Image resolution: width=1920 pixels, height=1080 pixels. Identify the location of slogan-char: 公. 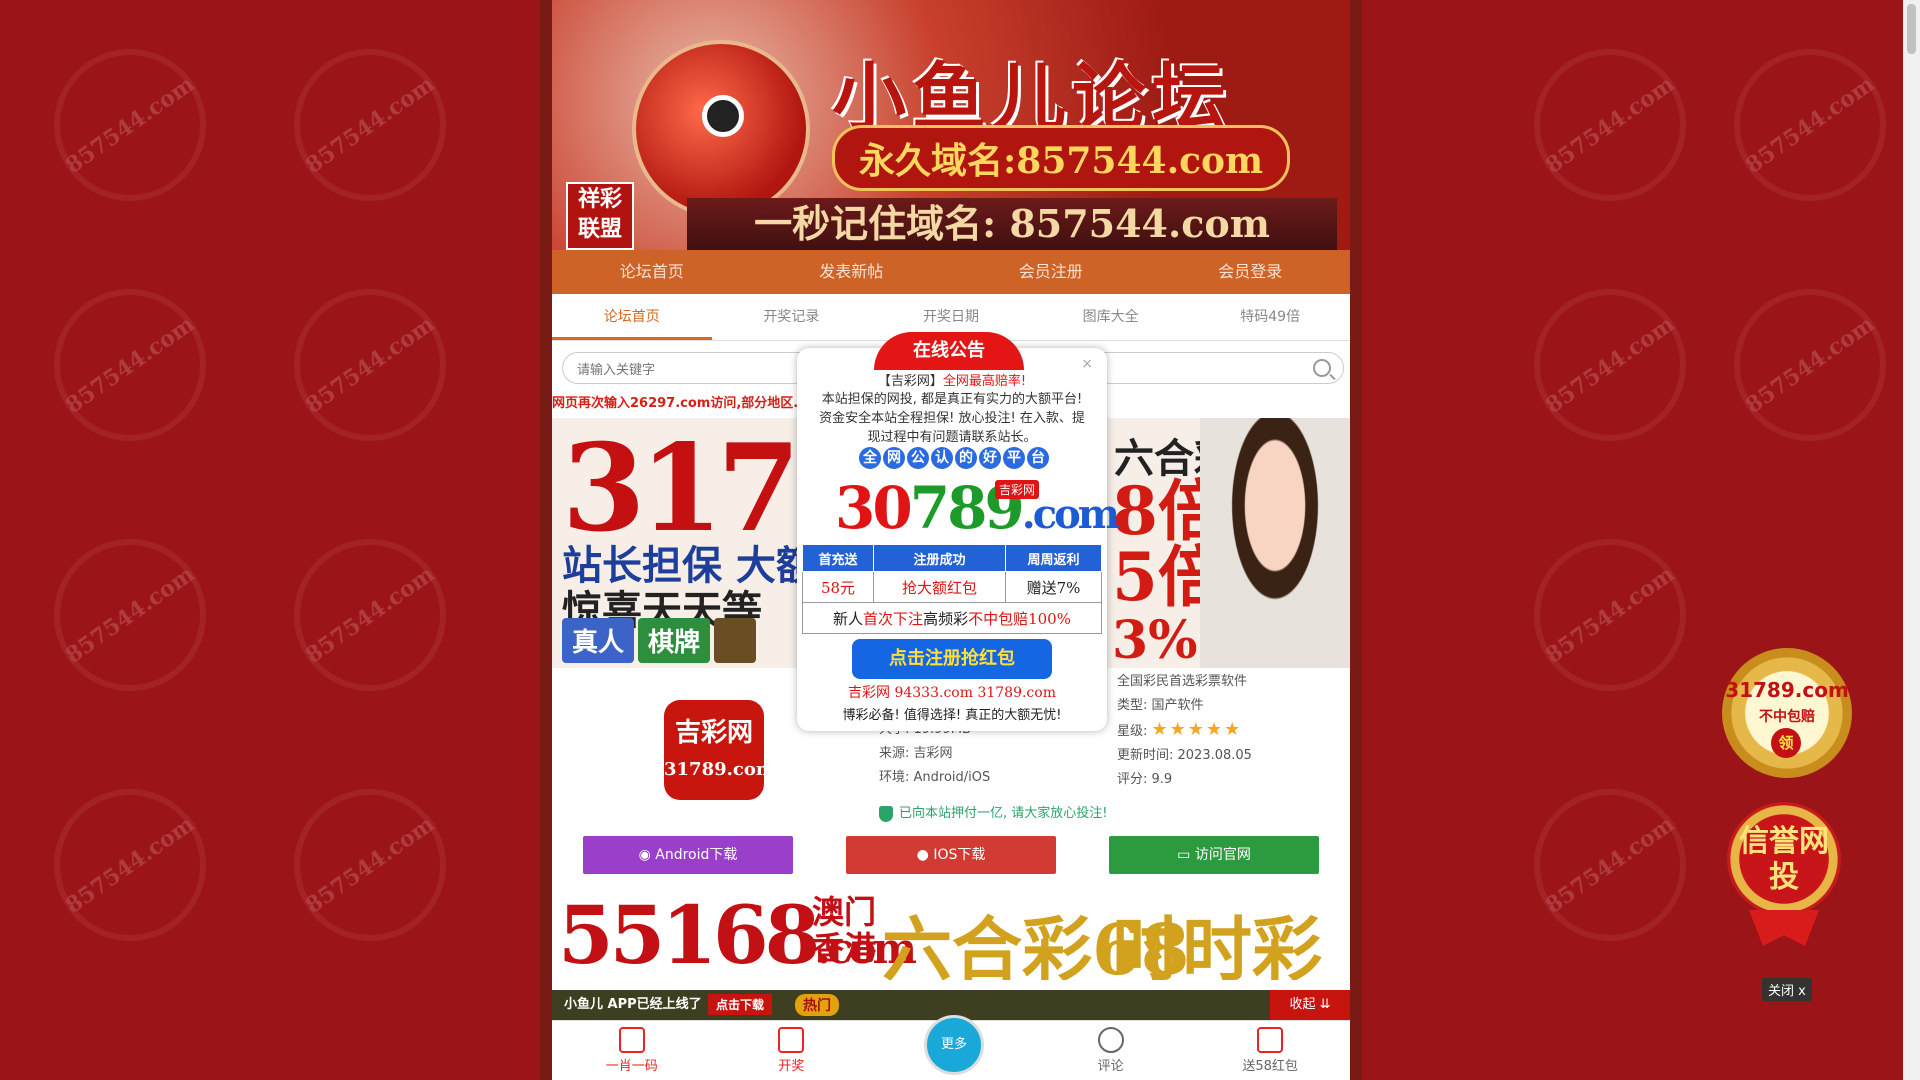
(918, 458).